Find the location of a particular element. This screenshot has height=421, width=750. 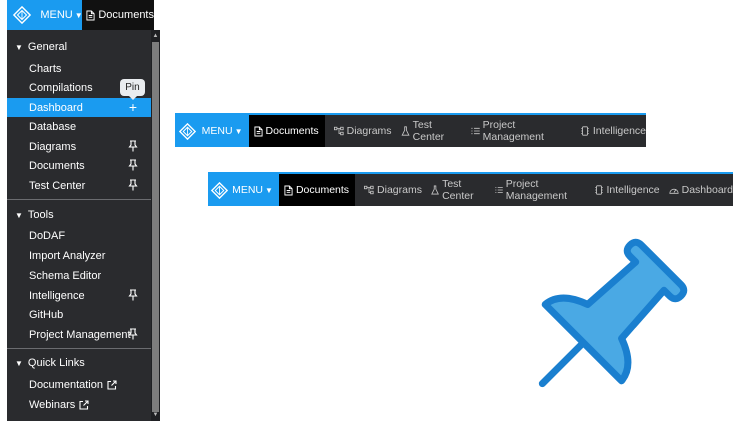

menu-item-dodaf: DoDAF is located at coordinates (79, 235).